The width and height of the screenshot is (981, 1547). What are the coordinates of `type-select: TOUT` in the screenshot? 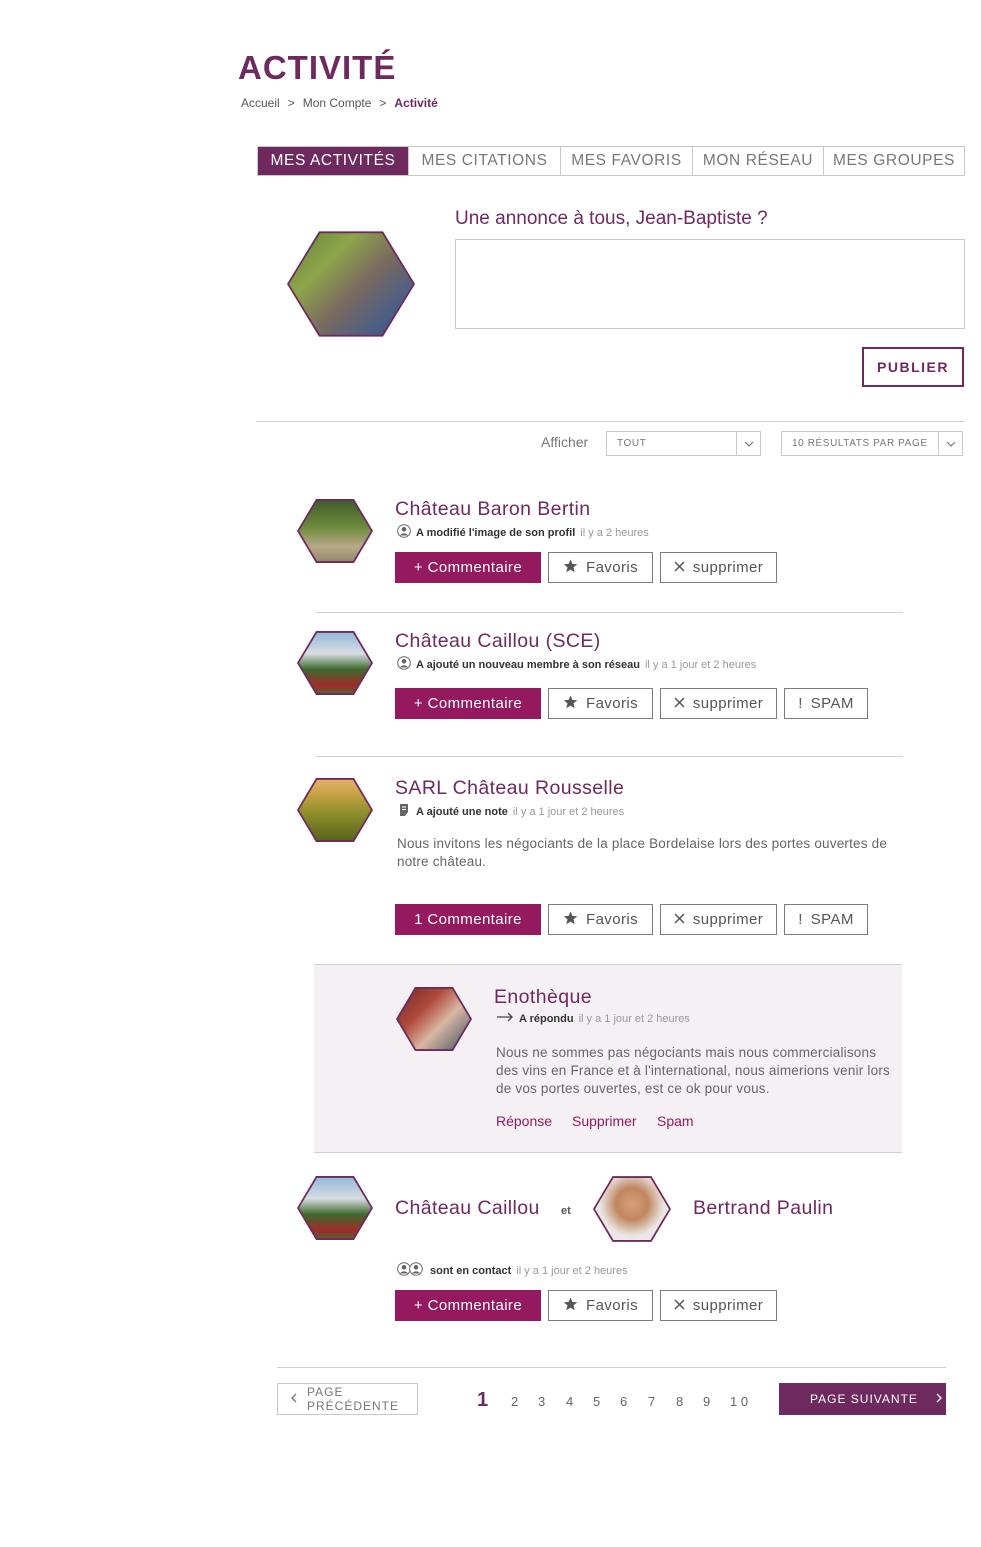 It's located at (683, 443).